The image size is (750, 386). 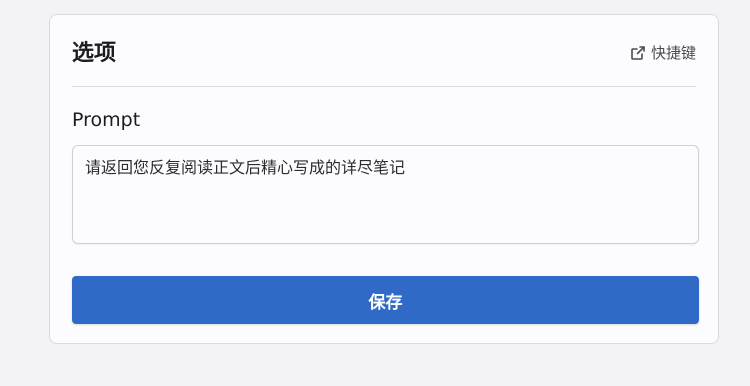 What do you see at coordinates (106, 120) in the screenshot?
I see `prompt-label: Prompt` at bounding box center [106, 120].